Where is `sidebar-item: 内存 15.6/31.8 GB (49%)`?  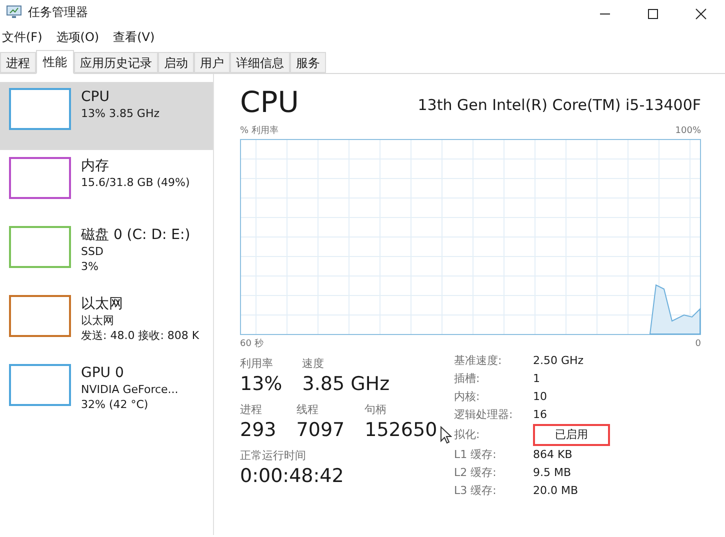
sidebar-item: 内存 15.6/31.8 GB (49%) is located at coordinates (106, 185).